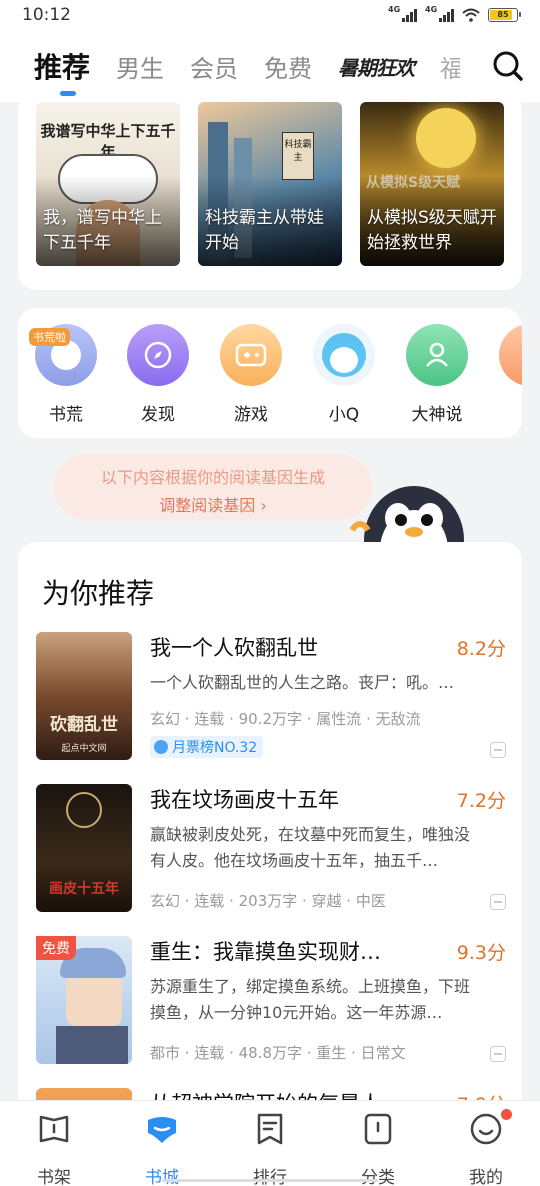 The width and height of the screenshot is (540, 1186). Describe the element at coordinates (432, 184) in the screenshot. I see `book-card: 从模拟S级天赋 从模拟S级天赋开始拯救世界` at that location.